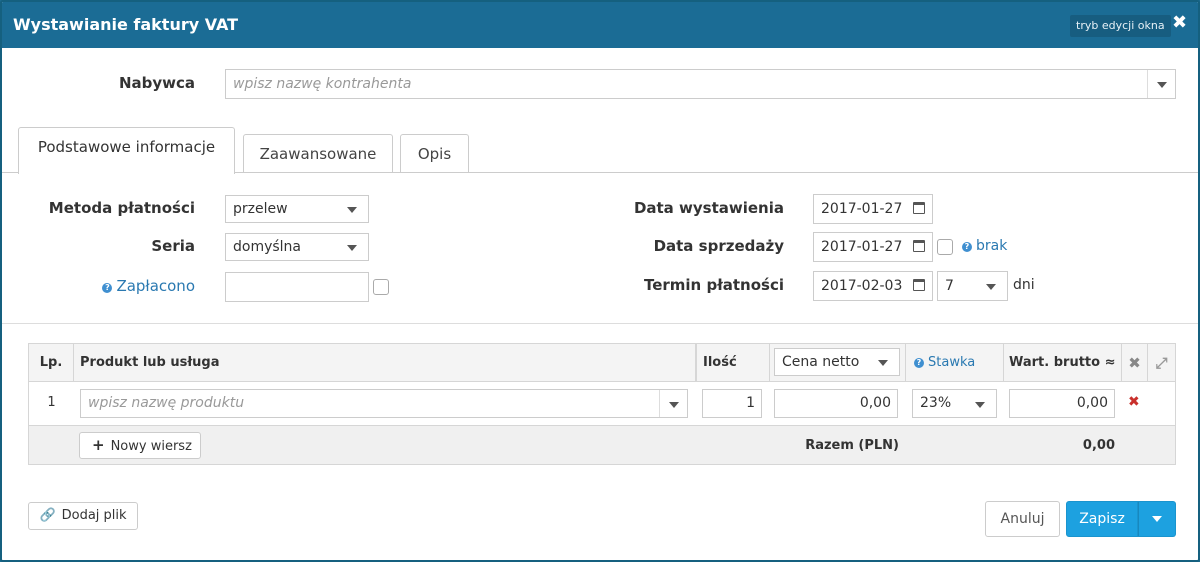 Image resolution: width=1200 pixels, height=562 pixels. I want to click on total-label: Razem (PLN), so click(852, 445).